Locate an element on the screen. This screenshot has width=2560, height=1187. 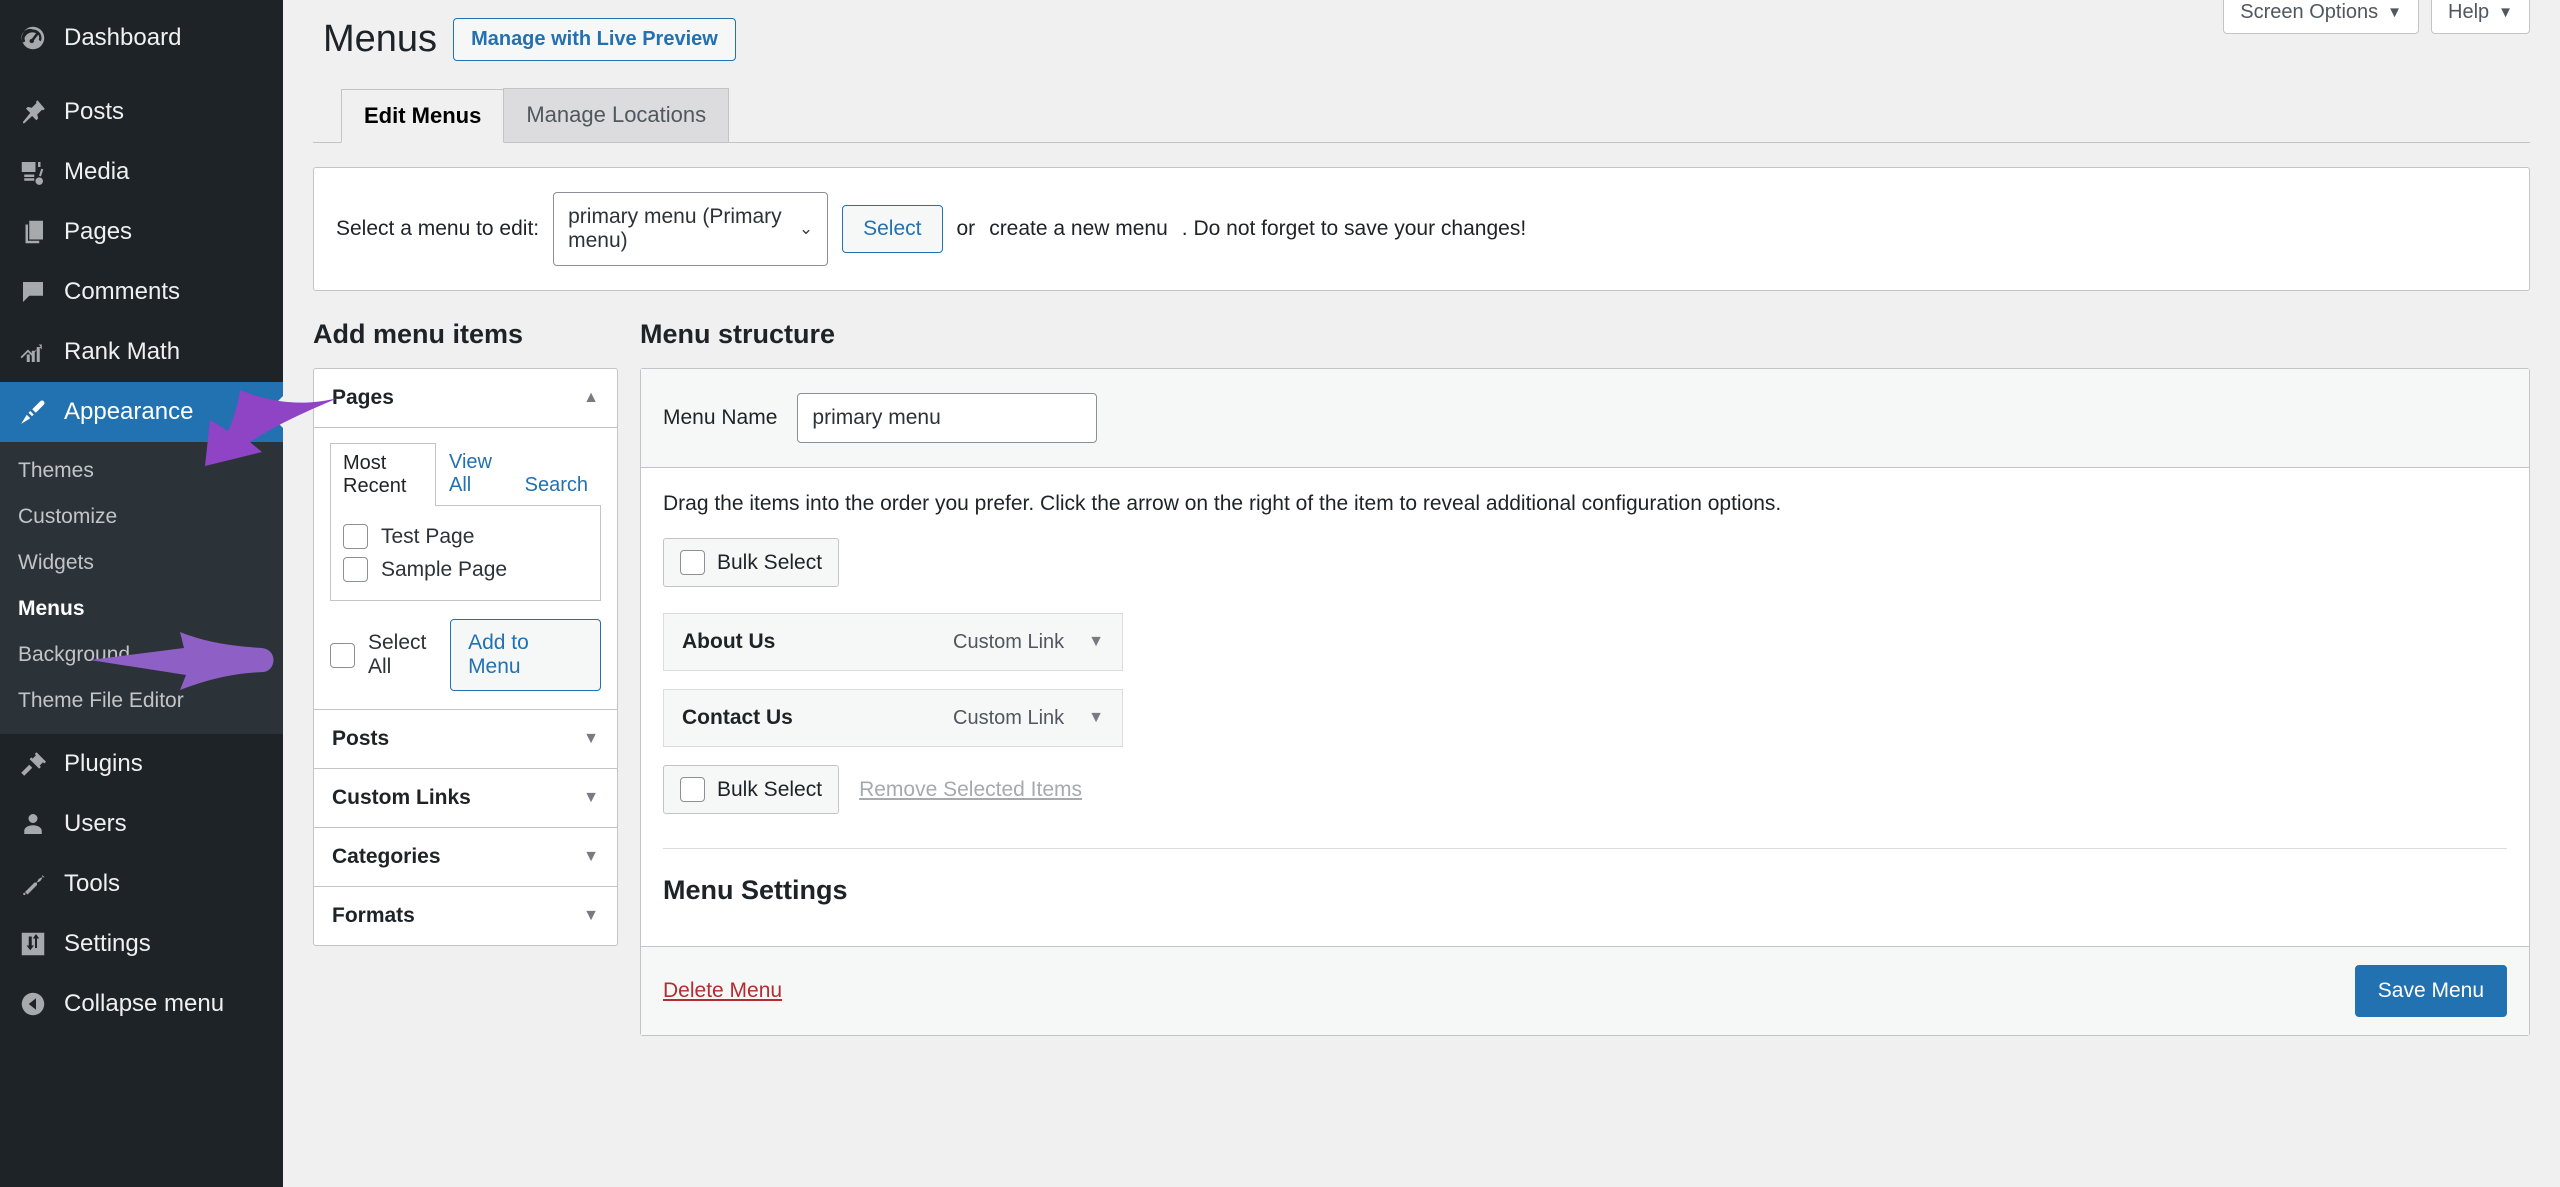
or-text: or is located at coordinates (966, 228).